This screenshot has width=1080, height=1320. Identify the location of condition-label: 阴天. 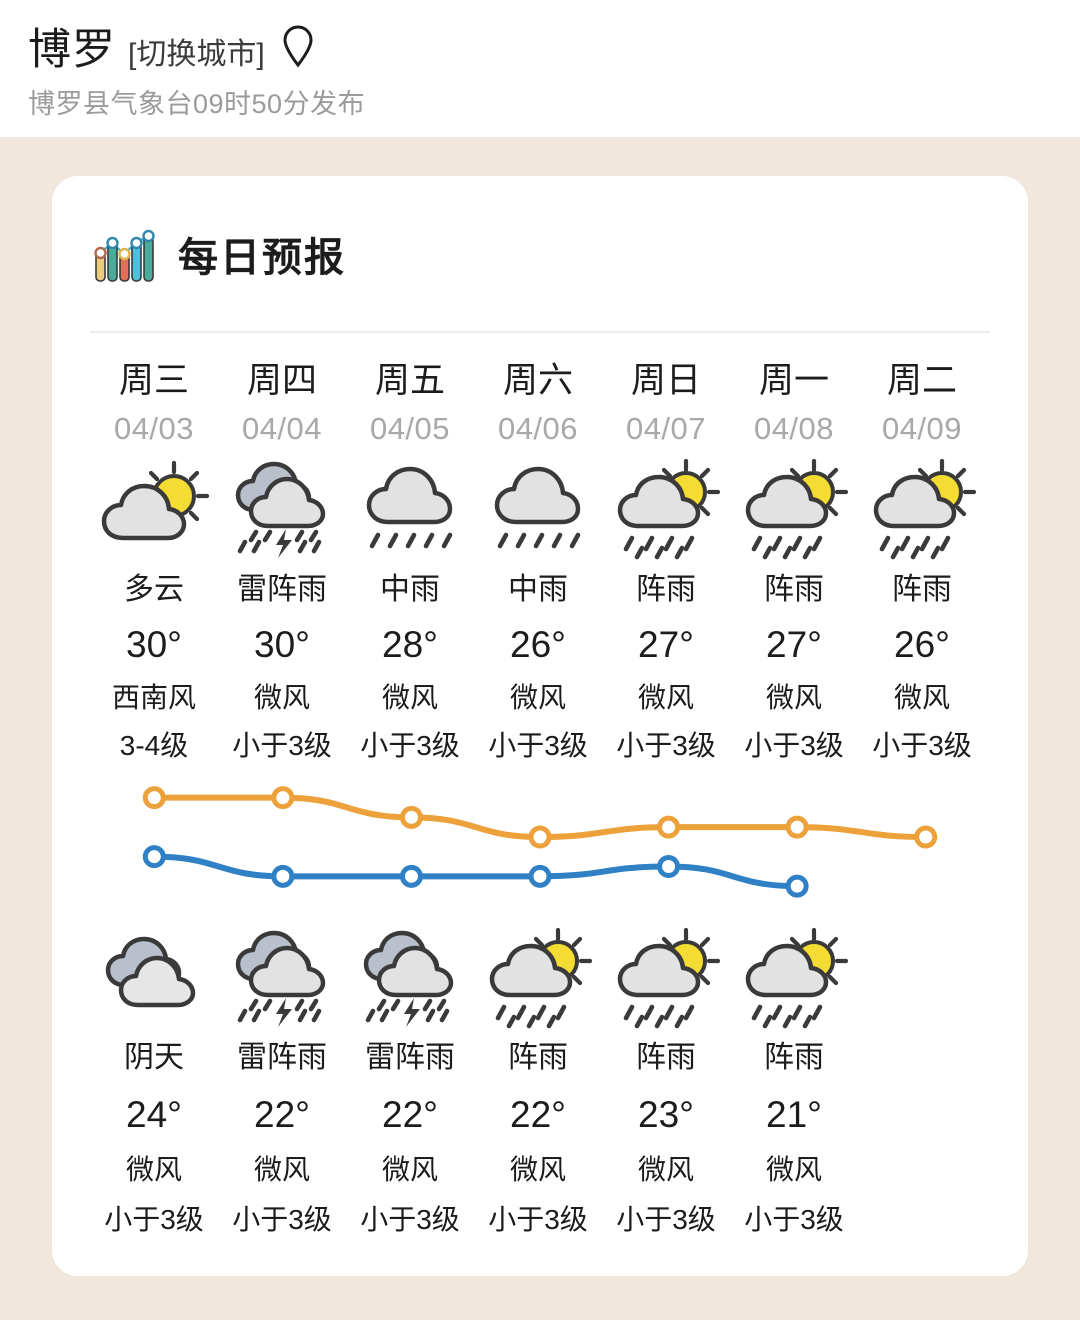
(154, 1057).